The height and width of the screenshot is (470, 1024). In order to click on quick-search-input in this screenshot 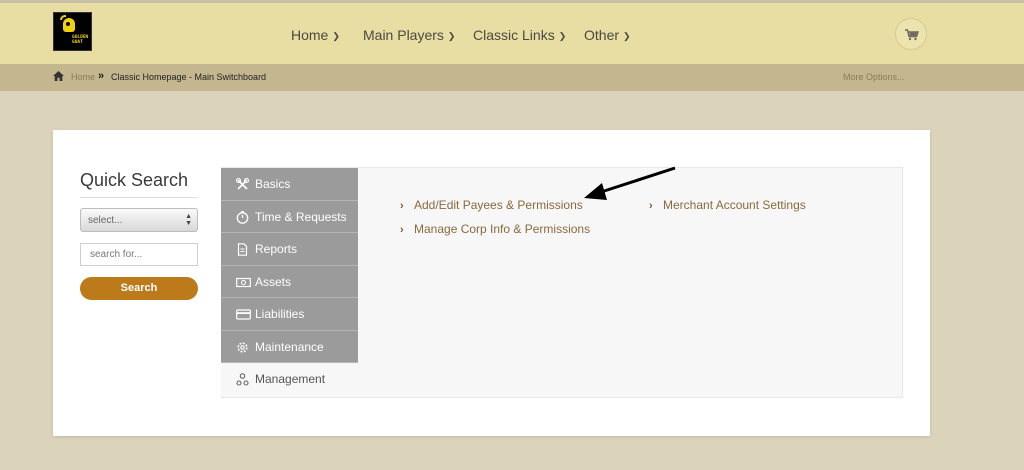, I will do `click(139, 254)`.